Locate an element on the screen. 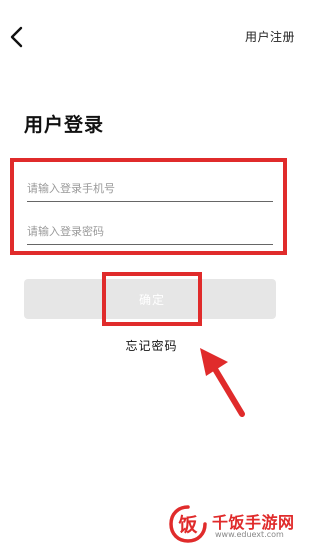 The height and width of the screenshot is (547, 320). back-button is located at coordinates (17, 37).